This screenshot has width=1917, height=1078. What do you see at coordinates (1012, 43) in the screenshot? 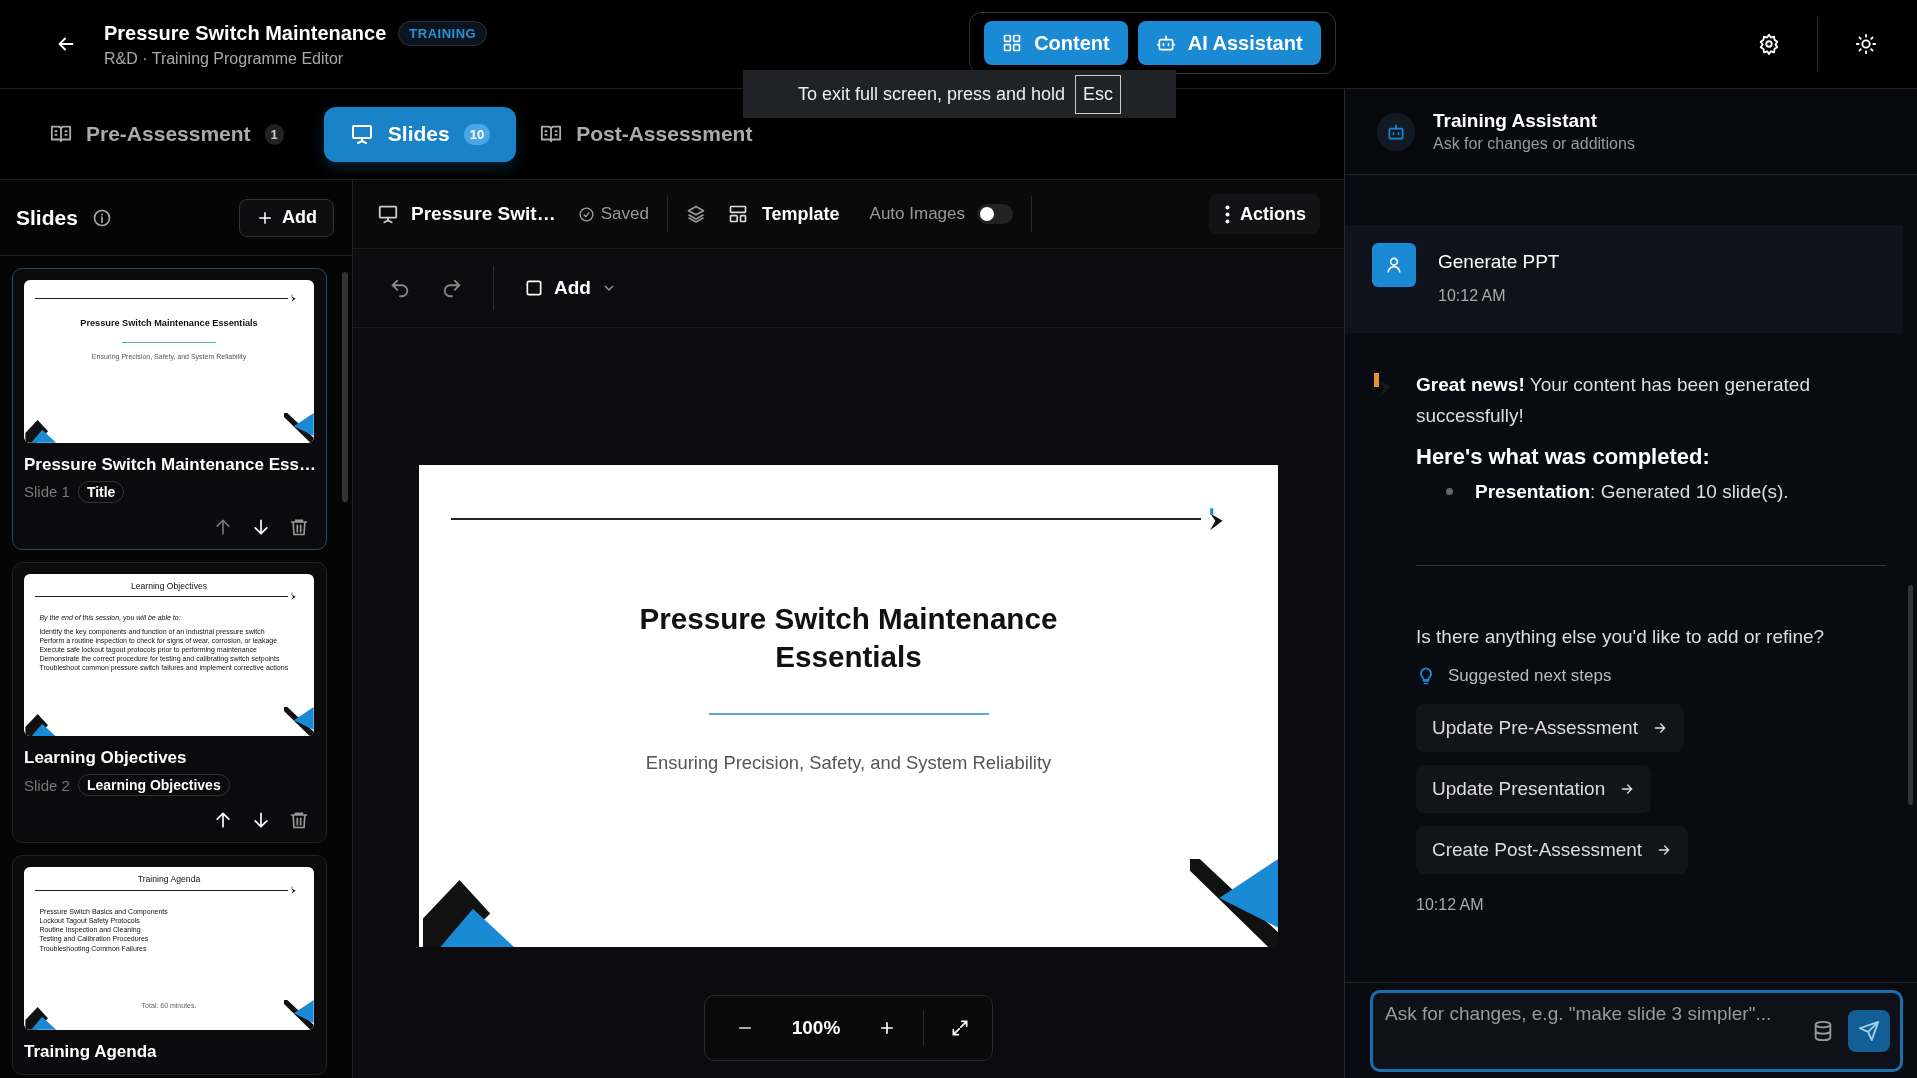
I see `grid-icon` at bounding box center [1012, 43].